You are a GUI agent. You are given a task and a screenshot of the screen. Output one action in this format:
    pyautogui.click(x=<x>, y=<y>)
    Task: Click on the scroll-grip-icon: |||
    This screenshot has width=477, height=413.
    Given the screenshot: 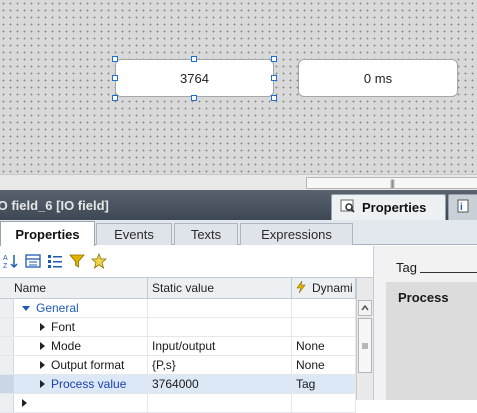 What is the action you would take?
    pyautogui.click(x=392, y=183)
    